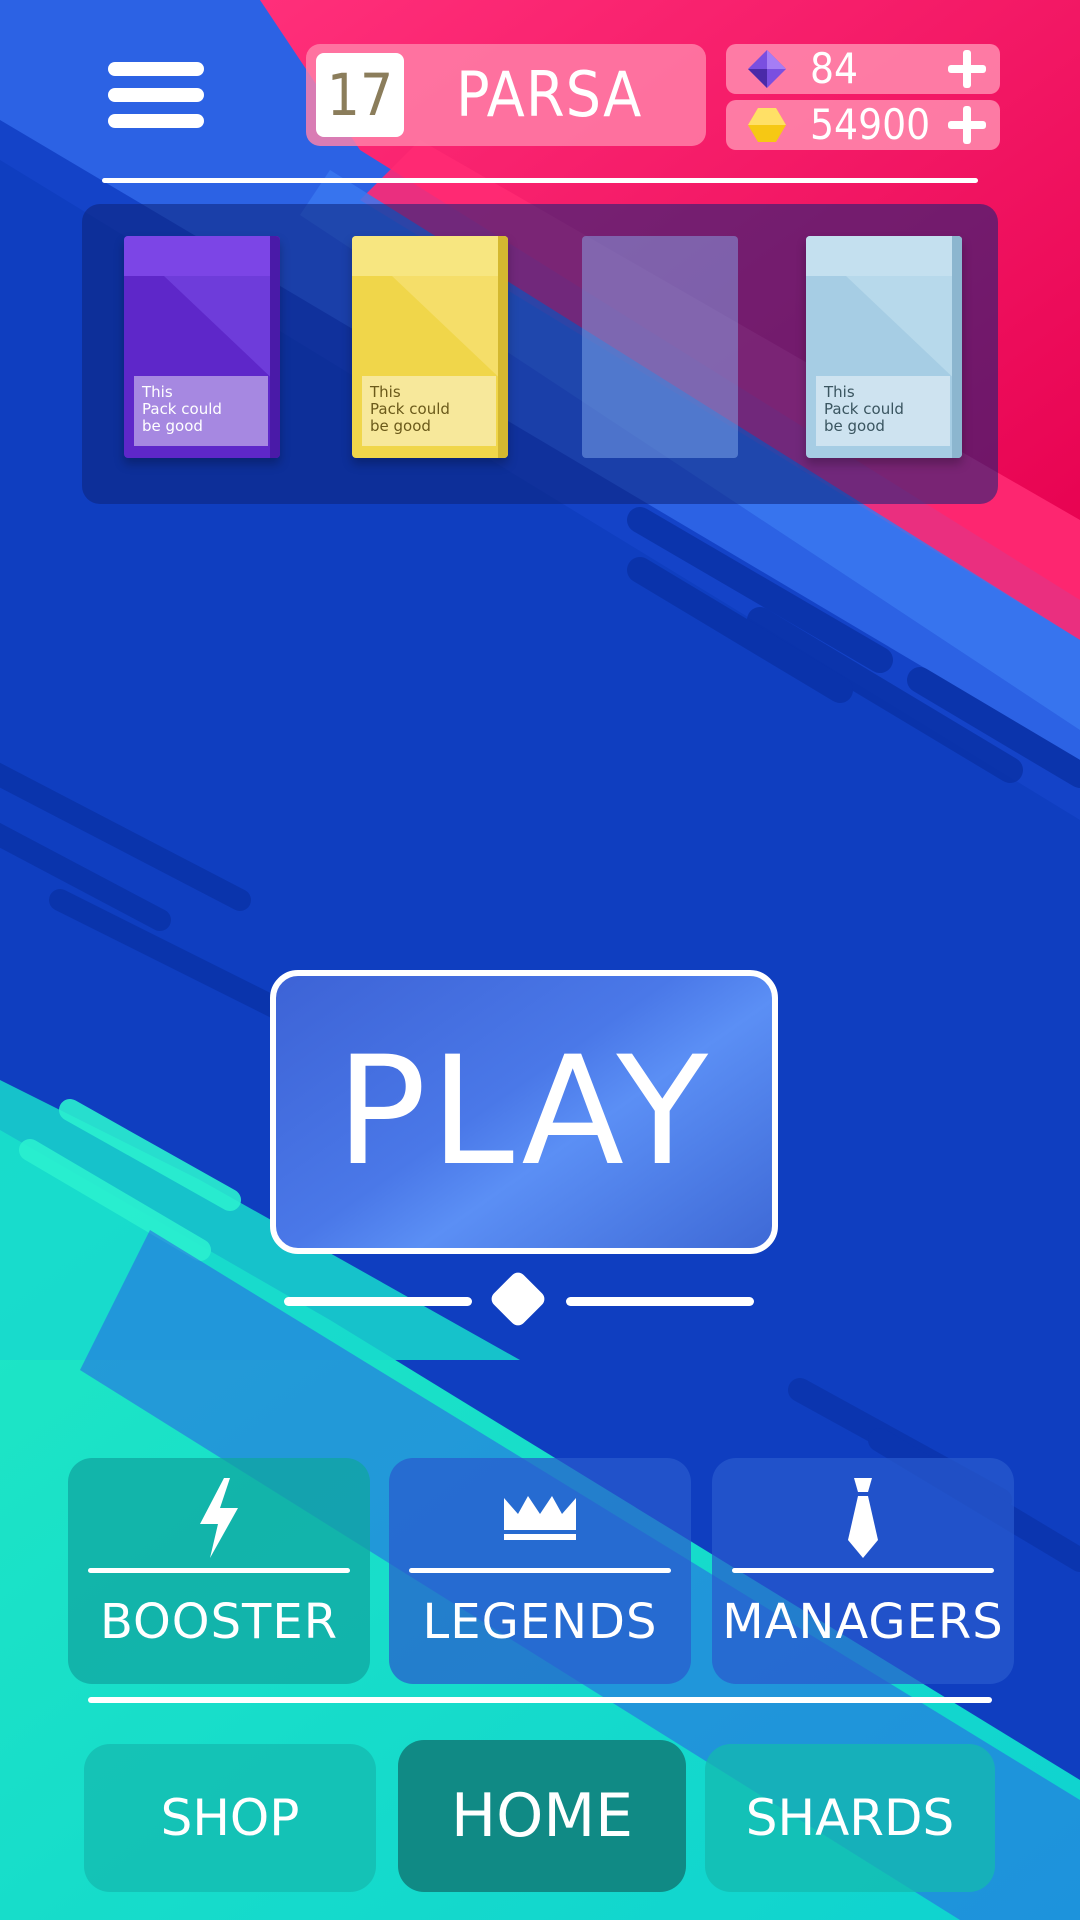 This screenshot has width=1080, height=1920. I want to click on pack-slot-empty, so click(660, 347).